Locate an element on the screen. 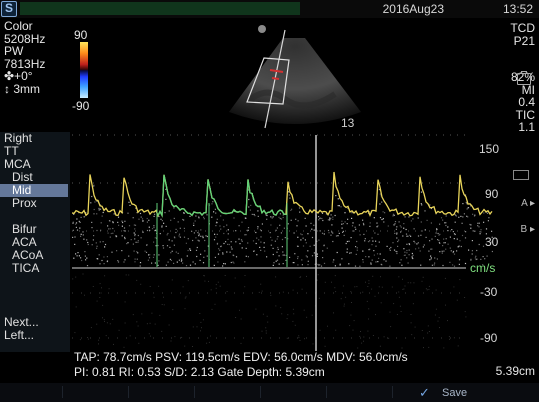  menu-item-acoa: ACoA is located at coordinates (27, 255).